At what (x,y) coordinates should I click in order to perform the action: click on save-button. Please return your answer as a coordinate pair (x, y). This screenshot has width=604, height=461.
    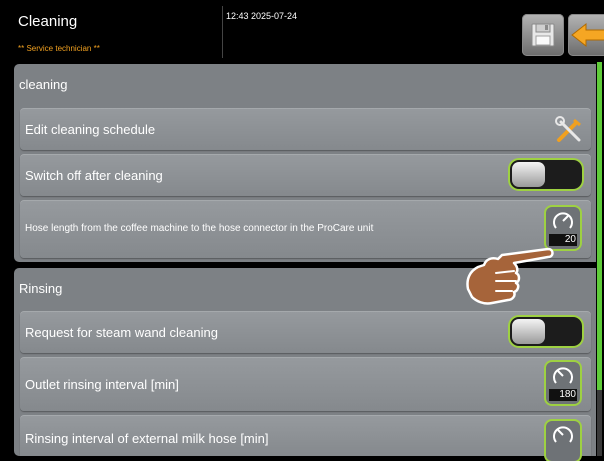
    Looking at the image, I should click on (543, 35).